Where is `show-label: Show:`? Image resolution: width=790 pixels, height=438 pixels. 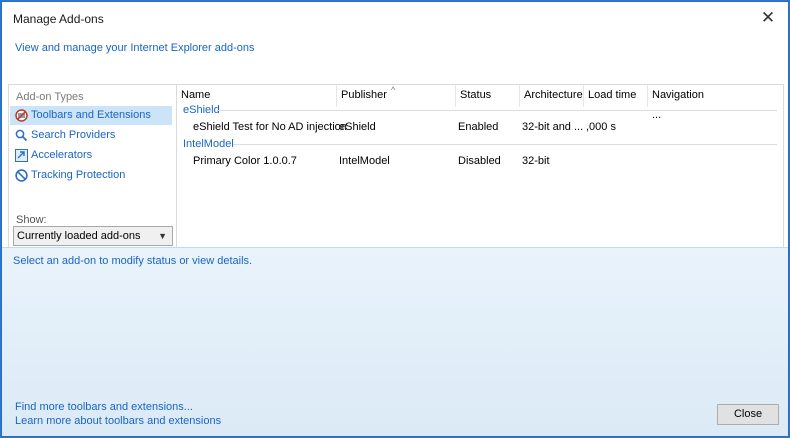 show-label: Show: is located at coordinates (31, 220).